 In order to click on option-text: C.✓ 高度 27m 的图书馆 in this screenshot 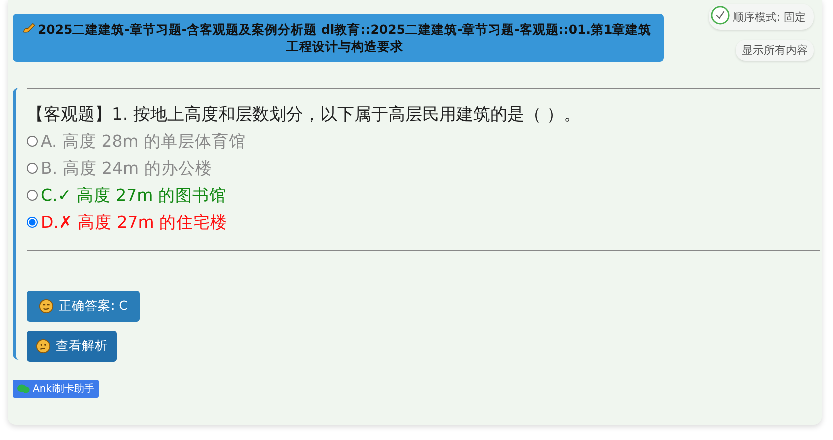, I will do `click(133, 195)`.